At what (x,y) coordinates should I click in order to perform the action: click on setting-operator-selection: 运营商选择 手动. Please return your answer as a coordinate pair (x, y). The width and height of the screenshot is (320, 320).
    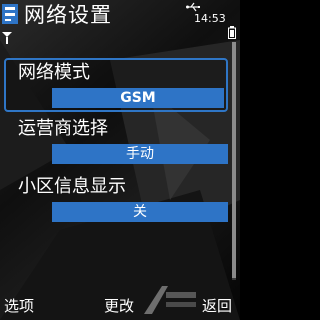
    Looking at the image, I should click on (116, 143).